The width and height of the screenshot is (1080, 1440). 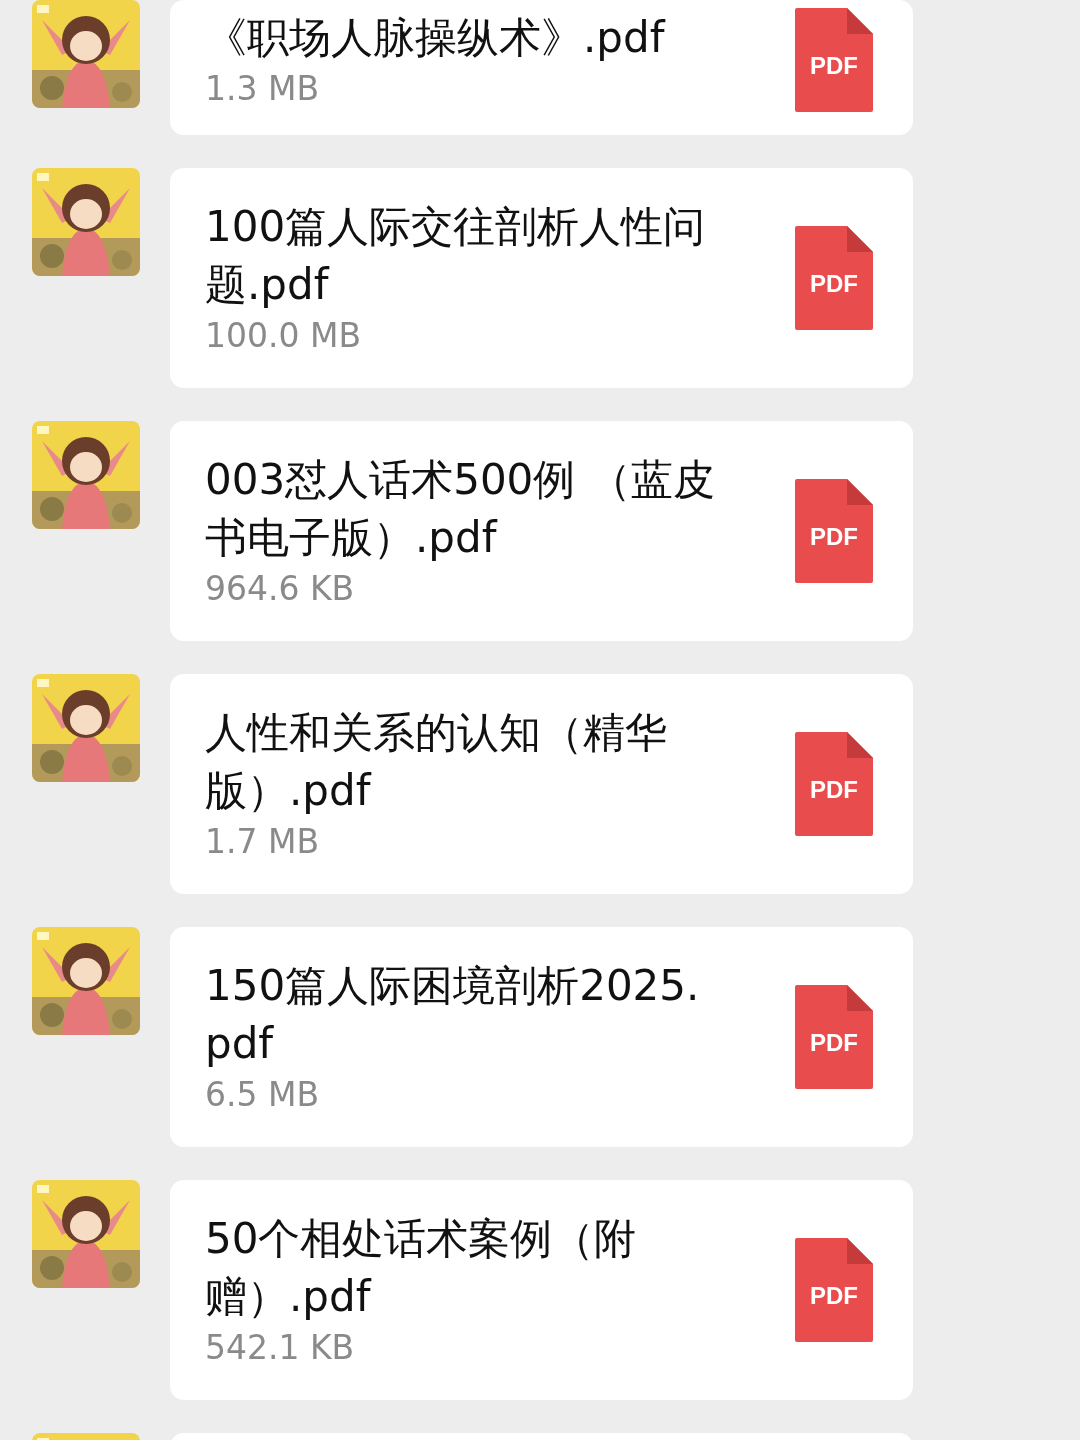 What do you see at coordinates (436, 762) in the screenshot?
I see `file-name: 人性和关系的认知（精华版）.pdf` at bounding box center [436, 762].